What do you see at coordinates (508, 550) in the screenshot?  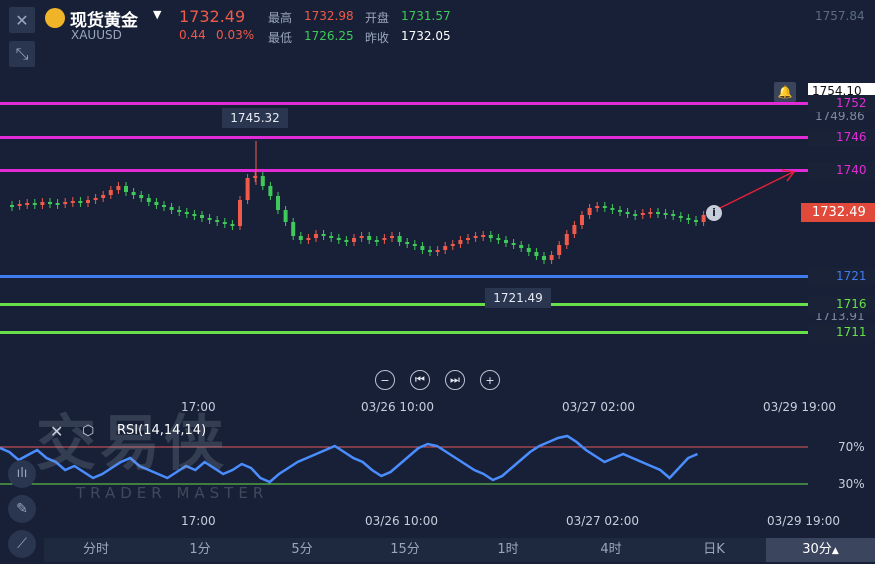 I see `tab-1hour: 1时` at bounding box center [508, 550].